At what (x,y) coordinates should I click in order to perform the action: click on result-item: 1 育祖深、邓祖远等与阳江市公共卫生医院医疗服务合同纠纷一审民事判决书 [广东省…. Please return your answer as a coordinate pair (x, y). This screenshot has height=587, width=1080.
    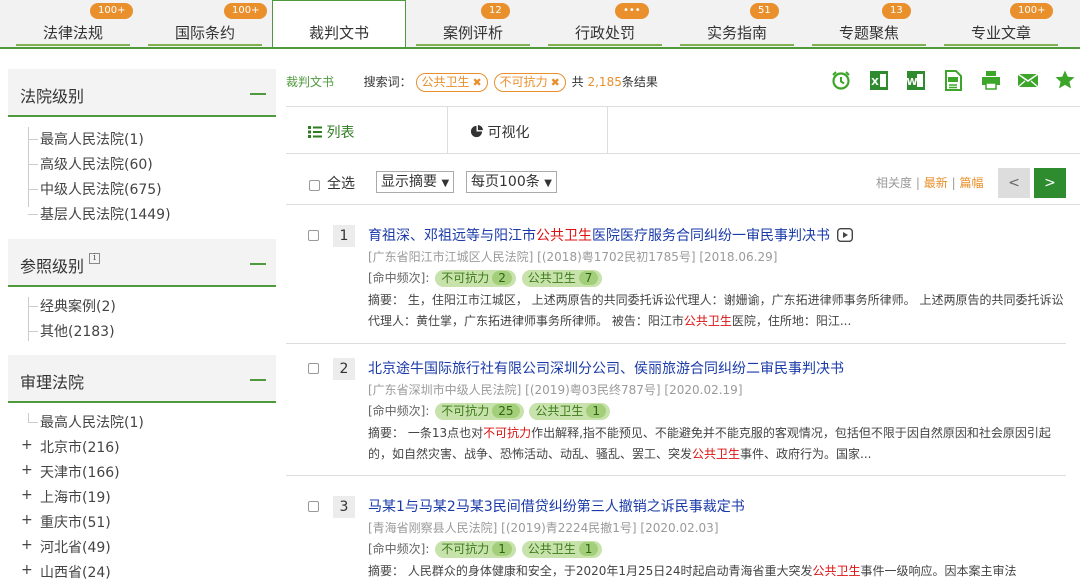
    Looking at the image, I should click on (676, 283).